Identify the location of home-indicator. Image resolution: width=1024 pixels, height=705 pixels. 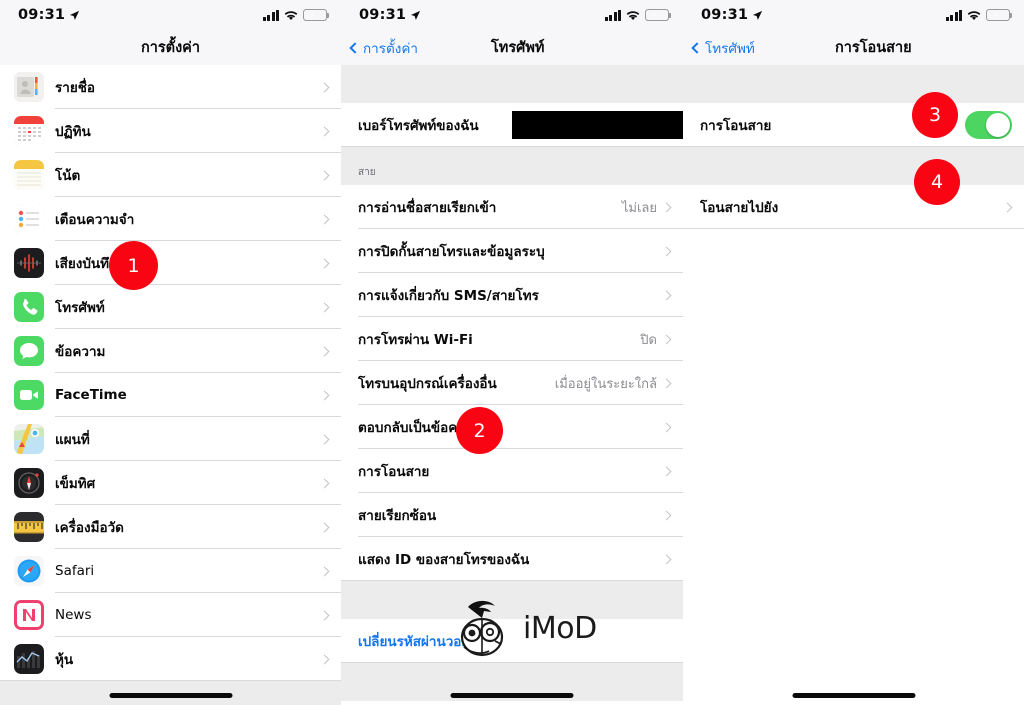
(853, 695).